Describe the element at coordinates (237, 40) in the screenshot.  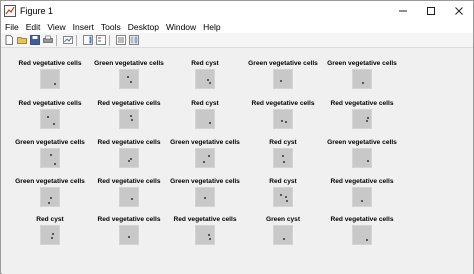
I see `figure-toolbar` at that location.